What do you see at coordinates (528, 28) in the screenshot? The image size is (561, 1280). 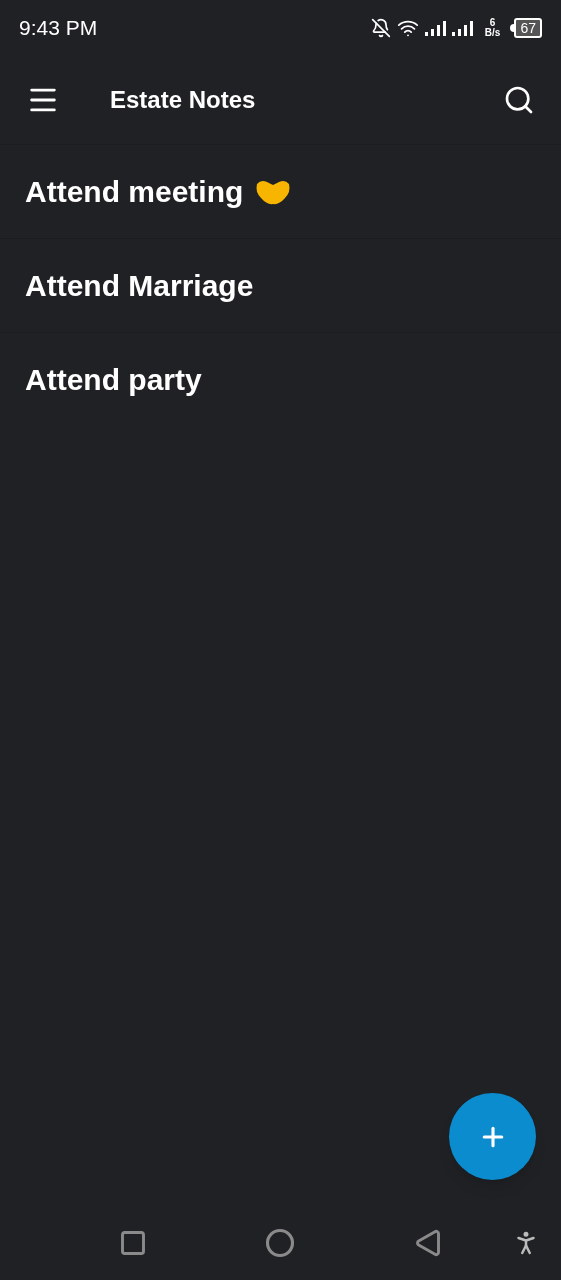 I see `battery-level: 67` at bounding box center [528, 28].